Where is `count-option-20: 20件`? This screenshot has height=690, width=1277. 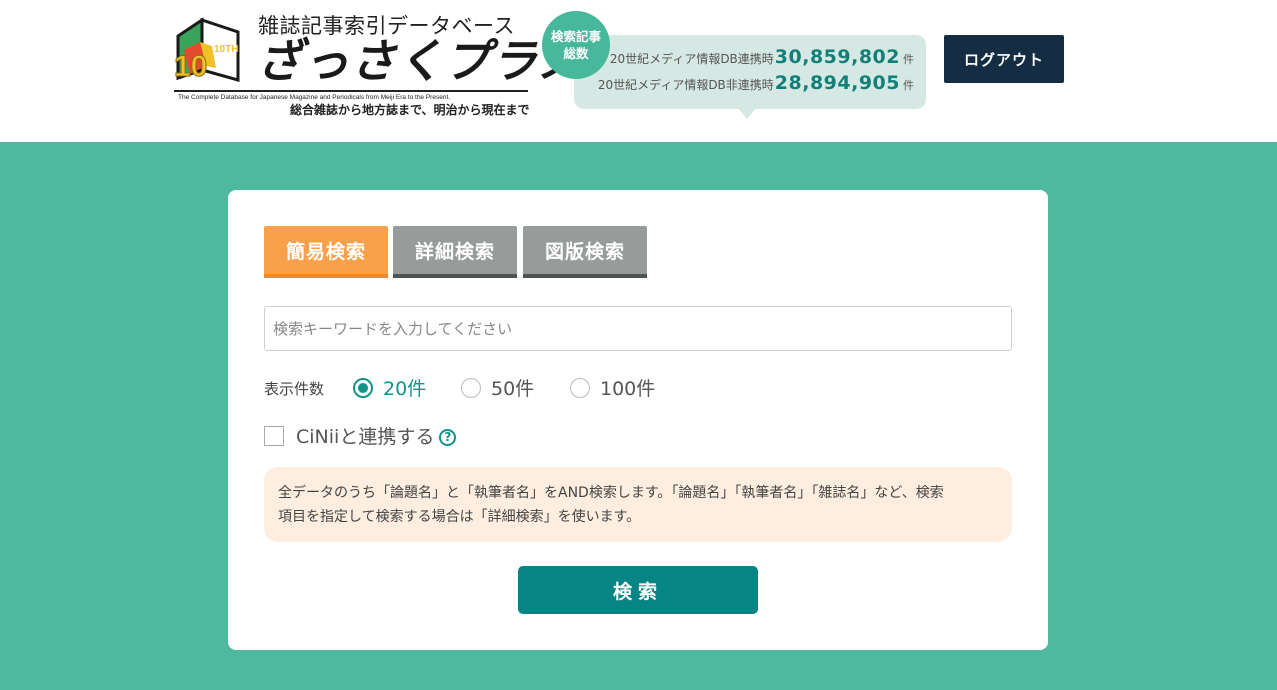 count-option-20: 20件 is located at coordinates (389, 387).